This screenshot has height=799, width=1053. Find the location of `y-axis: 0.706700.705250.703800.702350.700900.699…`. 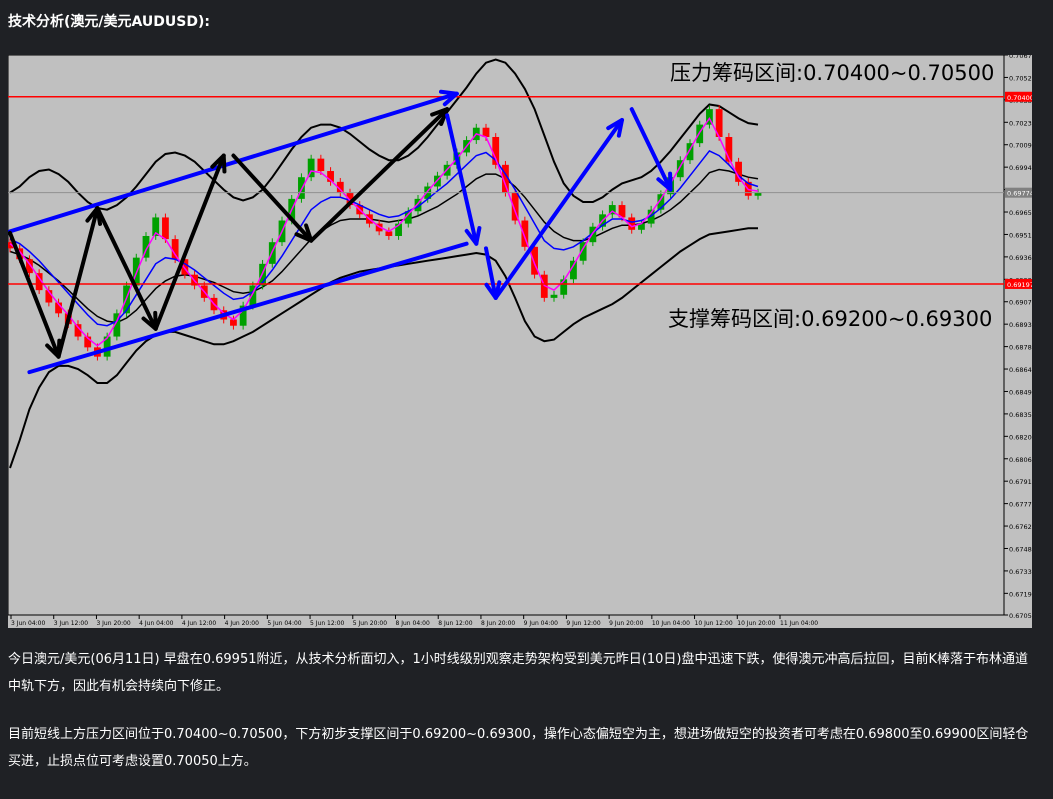

y-axis: 0.706700.705250.703800.702350.700900.699… is located at coordinates (1018, 337).